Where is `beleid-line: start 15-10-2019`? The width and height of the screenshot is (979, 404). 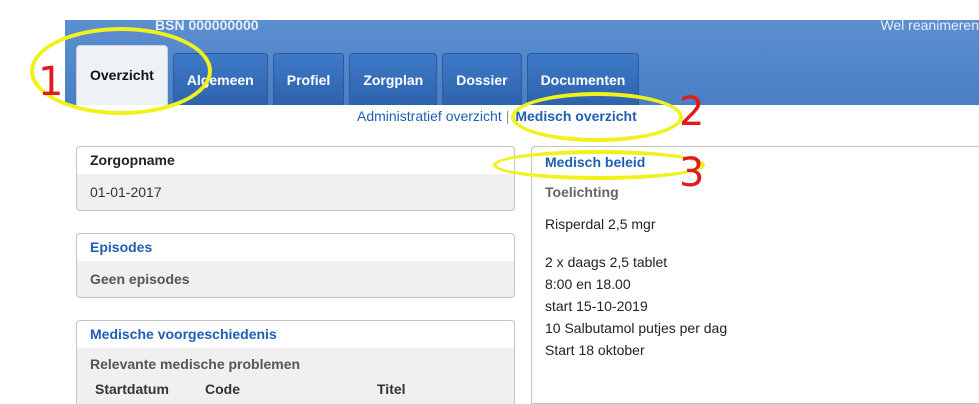
beleid-line: start 15-10-2019 is located at coordinates (596, 306).